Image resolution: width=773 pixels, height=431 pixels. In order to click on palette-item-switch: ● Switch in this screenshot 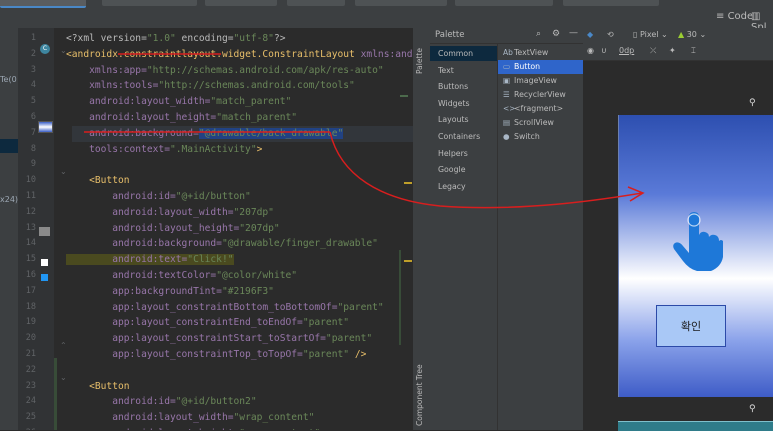, I will do `click(540, 137)`.